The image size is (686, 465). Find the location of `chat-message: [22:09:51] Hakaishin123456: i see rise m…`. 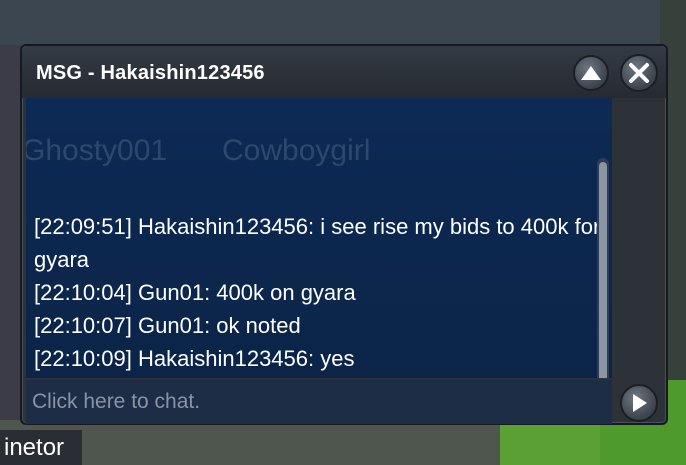

chat-message: [22:09:51] Hakaishin123456: i see rise m… is located at coordinates (317, 243).